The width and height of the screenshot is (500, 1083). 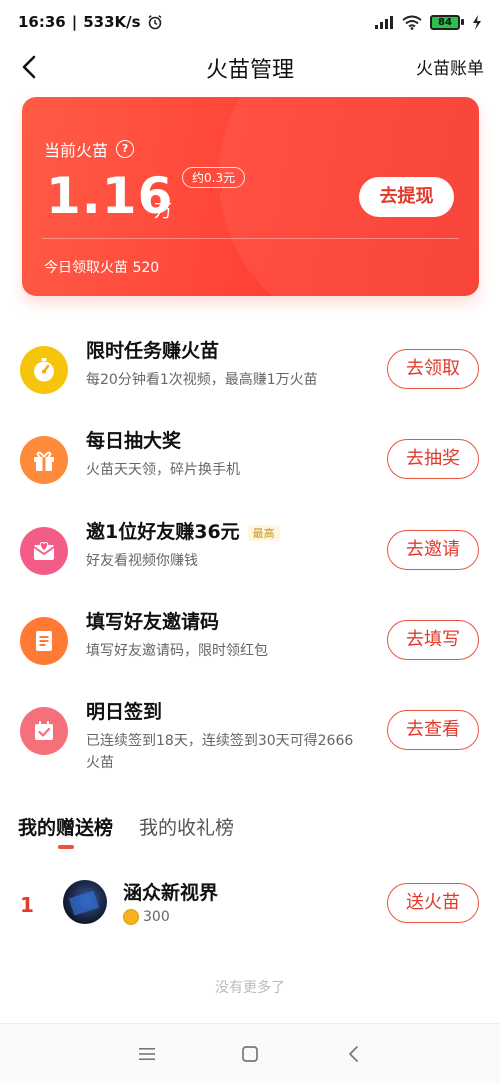 What do you see at coordinates (354, 1054) in the screenshot?
I see `back-triangle-icon` at bounding box center [354, 1054].